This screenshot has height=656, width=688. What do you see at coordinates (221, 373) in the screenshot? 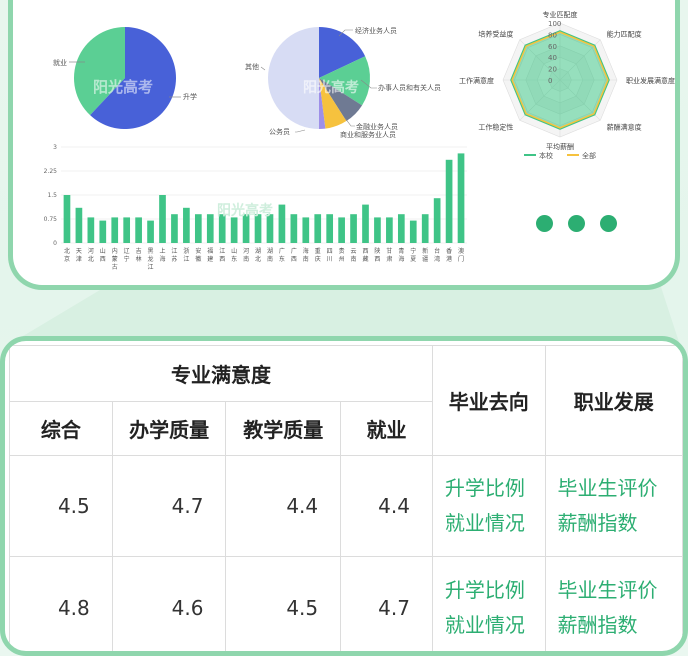
I see `header-major-satisfaction: 专业满意度` at bounding box center [221, 373].